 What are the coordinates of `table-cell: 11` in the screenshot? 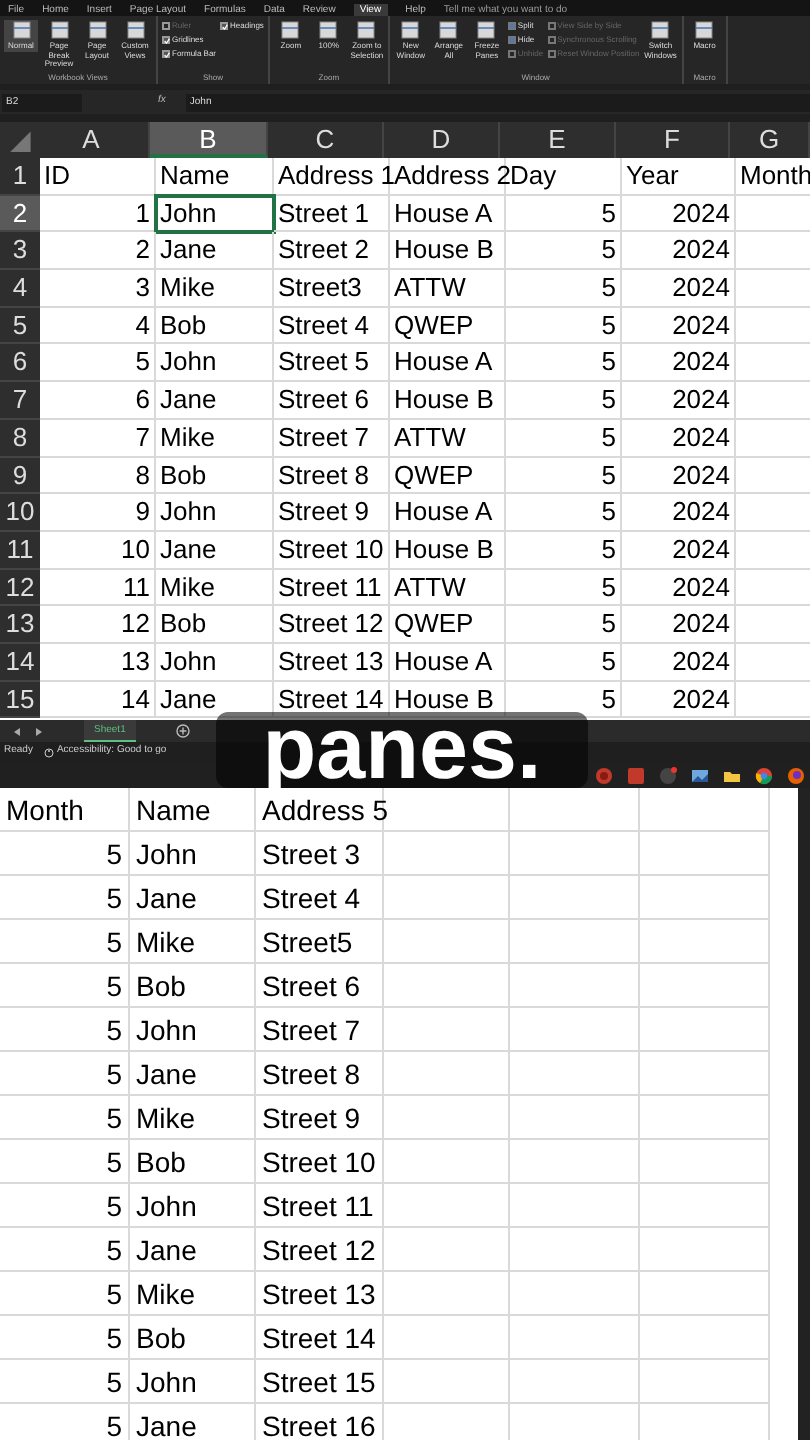 It's located at (98, 588).